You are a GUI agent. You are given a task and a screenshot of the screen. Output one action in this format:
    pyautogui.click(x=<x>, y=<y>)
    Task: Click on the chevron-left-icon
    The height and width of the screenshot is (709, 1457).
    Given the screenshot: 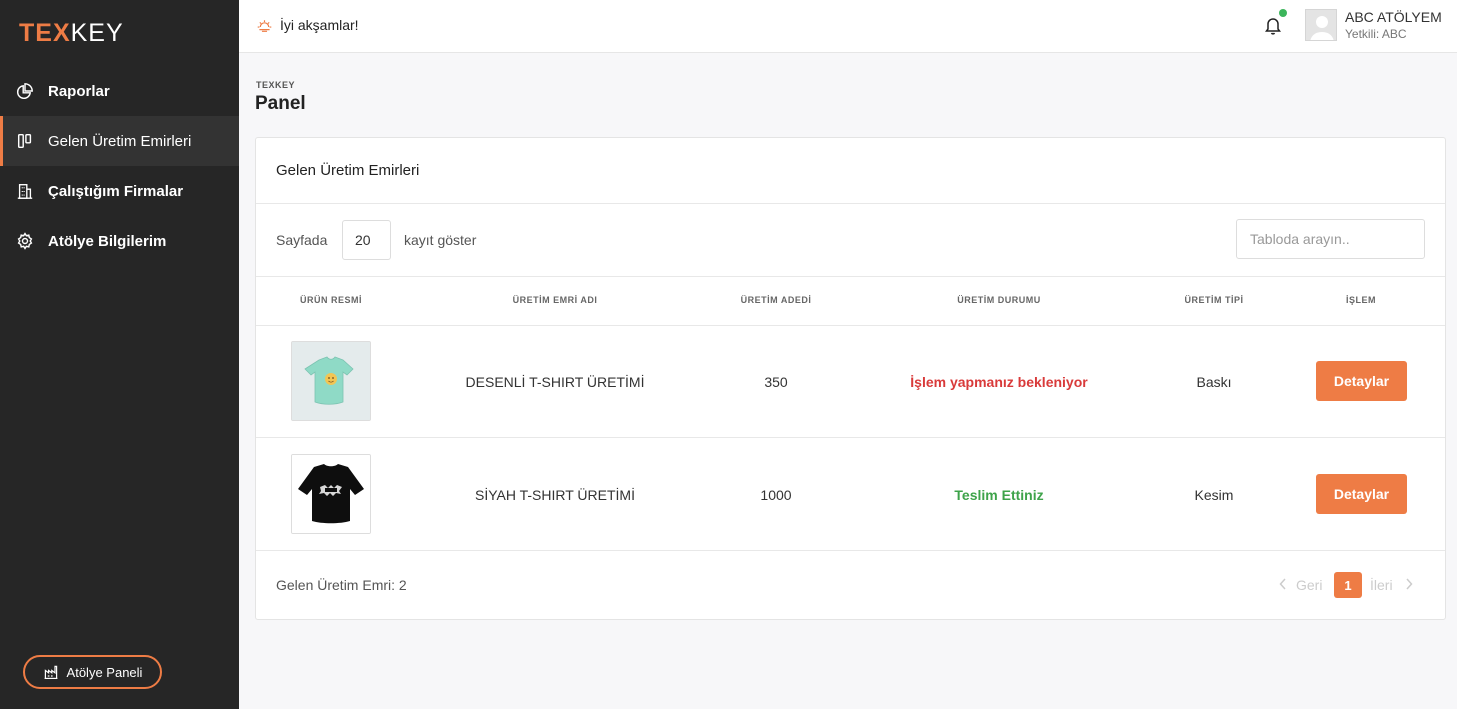 What is the action you would take?
    pyautogui.click(x=1283, y=585)
    